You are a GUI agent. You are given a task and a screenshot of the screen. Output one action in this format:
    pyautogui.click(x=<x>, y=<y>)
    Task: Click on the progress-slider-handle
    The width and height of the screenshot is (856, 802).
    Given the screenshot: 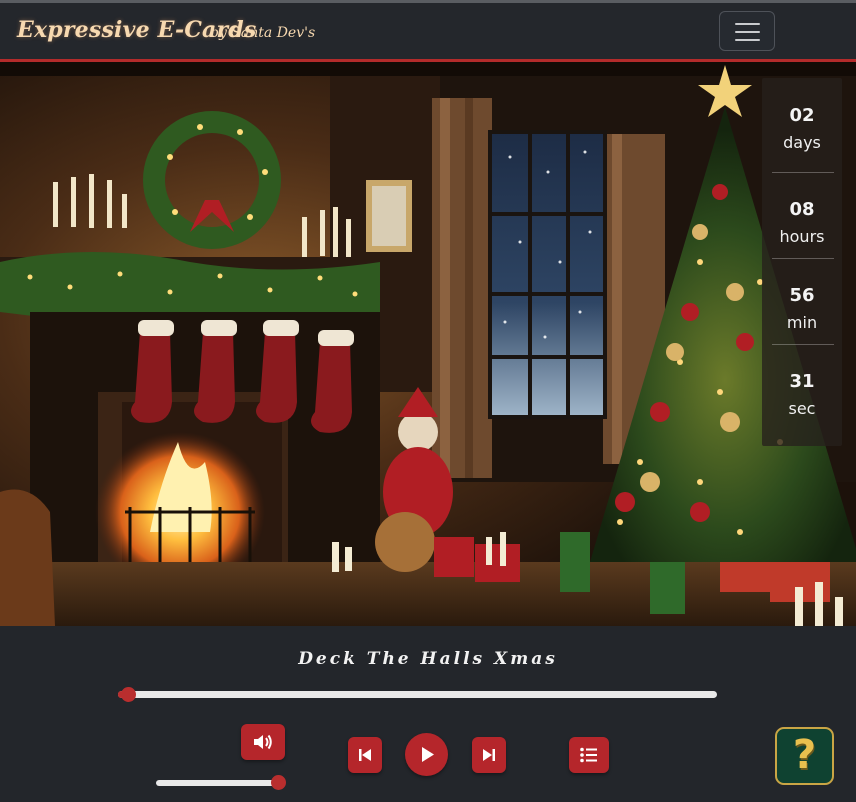 What is the action you would take?
    pyautogui.click(x=128, y=694)
    